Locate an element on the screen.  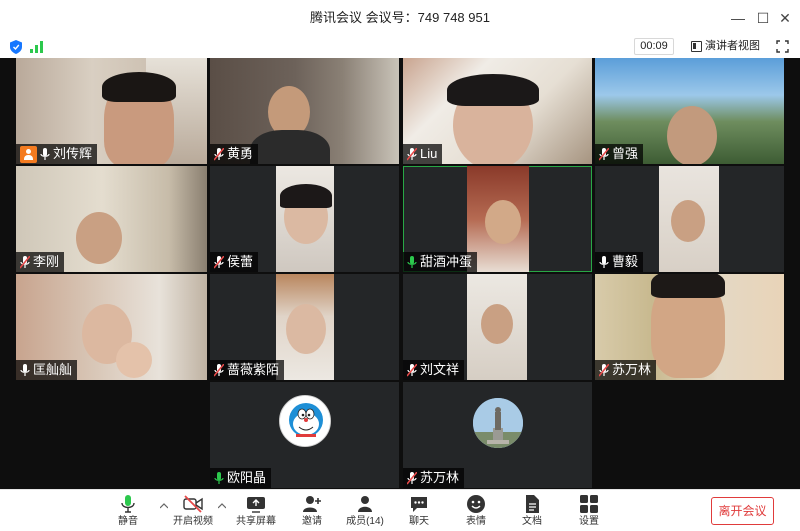
close-button: ✕ is located at coordinates (785, 18).